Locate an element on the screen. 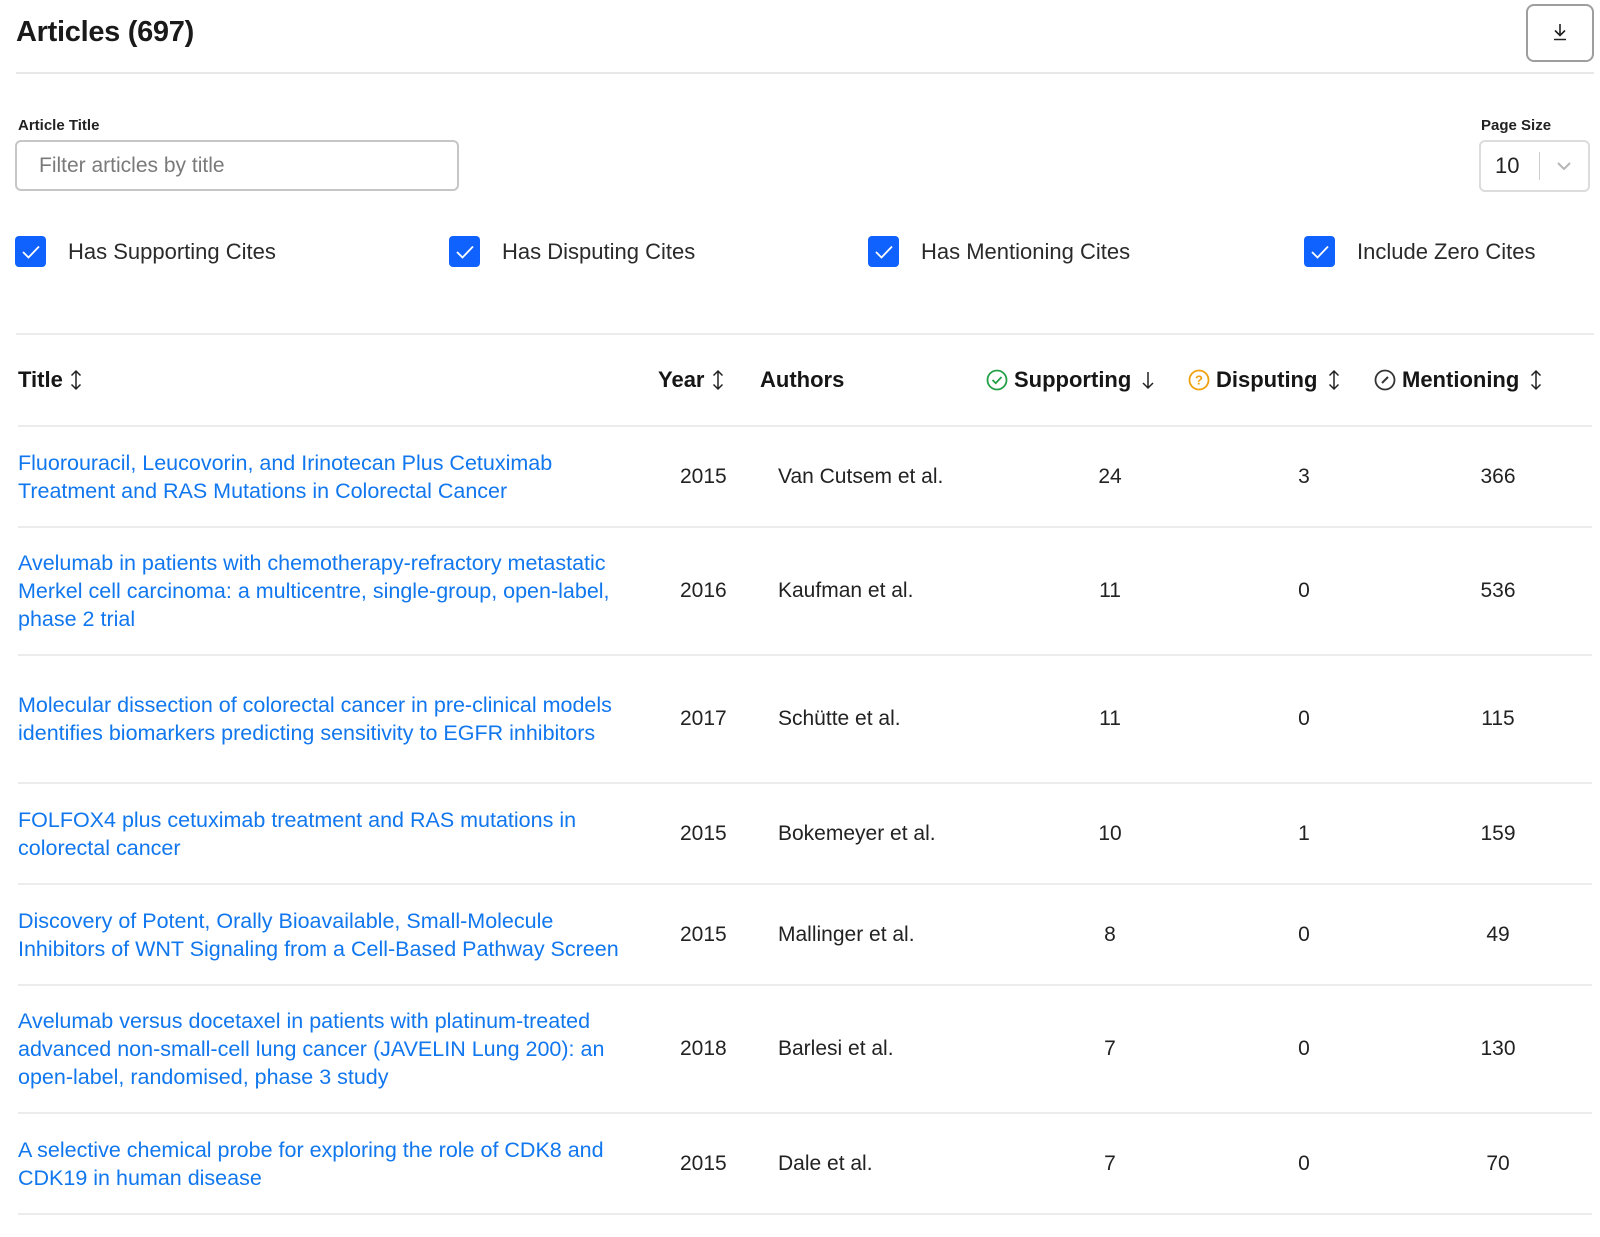 This screenshot has width=1600, height=1237. column-label: Authors is located at coordinates (802, 379).